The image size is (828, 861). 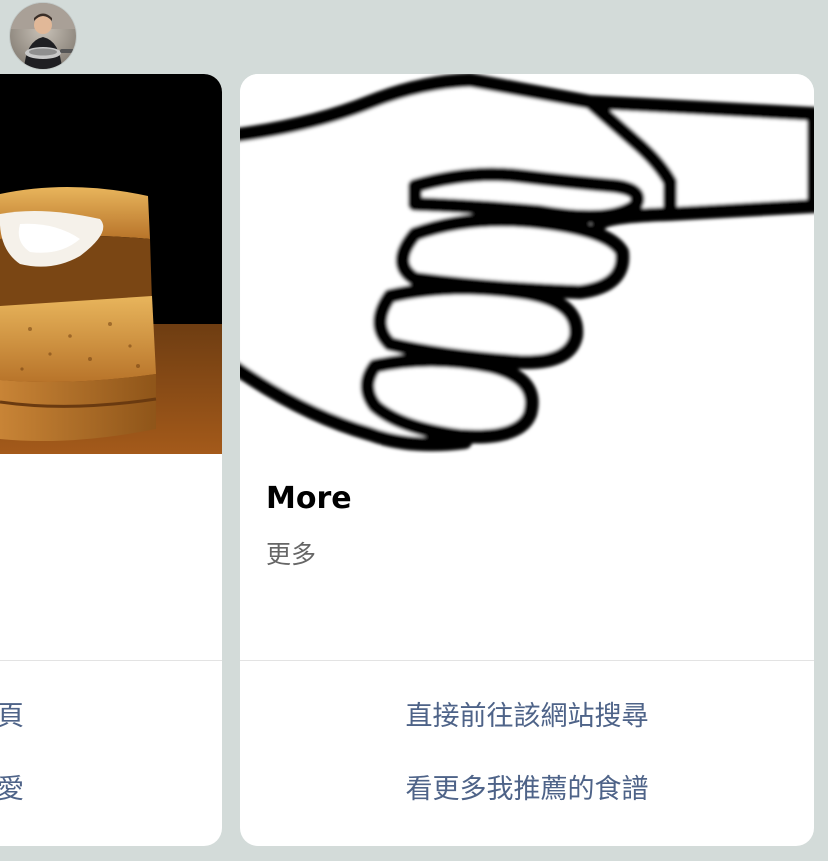 What do you see at coordinates (12, 790) in the screenshot?
I see `card-action-2: 愛` at bounding box center [12, 790].